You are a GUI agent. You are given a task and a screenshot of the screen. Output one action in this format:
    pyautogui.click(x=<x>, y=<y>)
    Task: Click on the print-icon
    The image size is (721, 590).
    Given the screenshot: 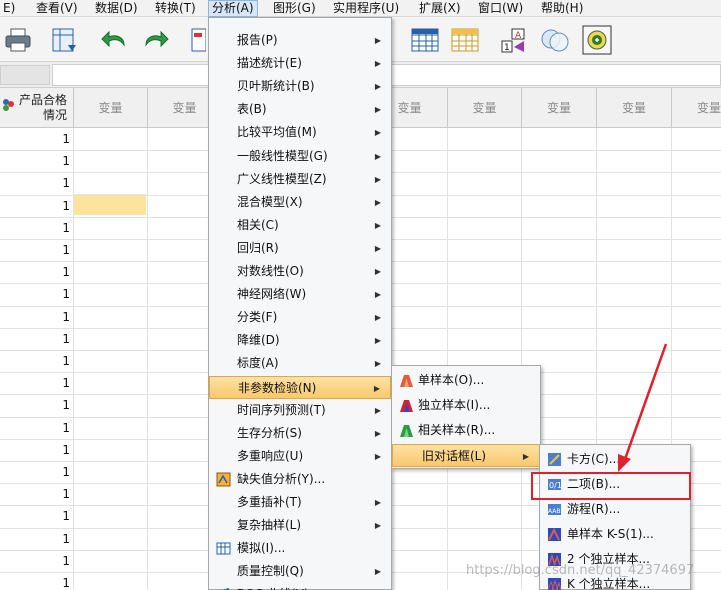 What is the action you would take?
    pyautogui.click(x=18, y=40)
    